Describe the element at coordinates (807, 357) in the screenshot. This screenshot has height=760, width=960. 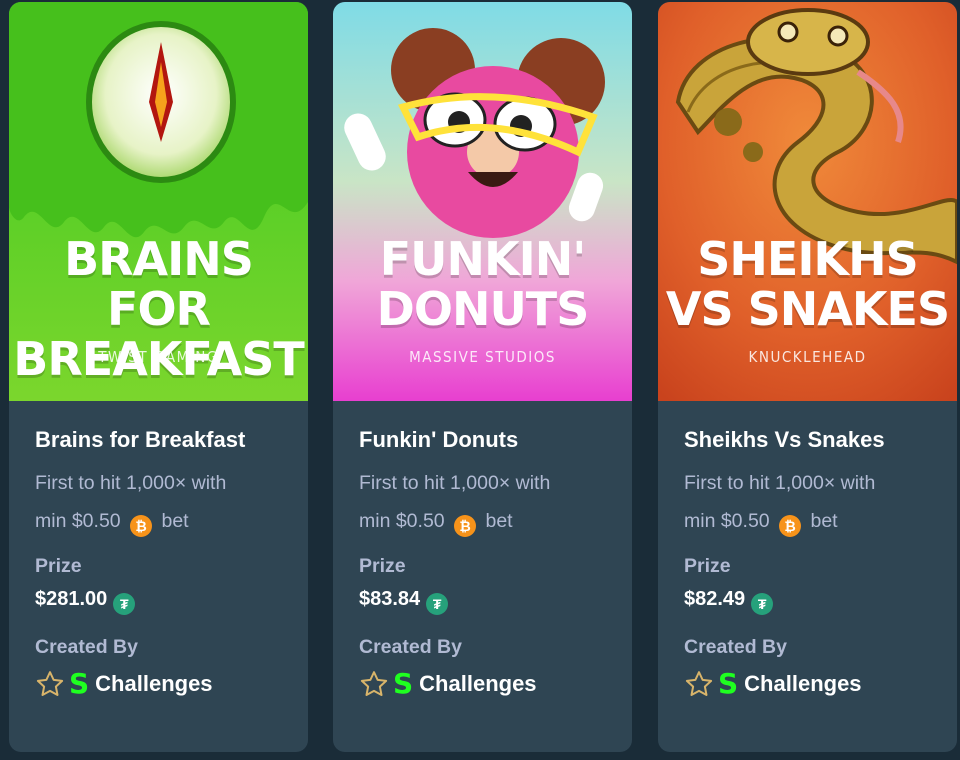
I see `thumbnail-studio: KNUCKLEHEAD` at that location.